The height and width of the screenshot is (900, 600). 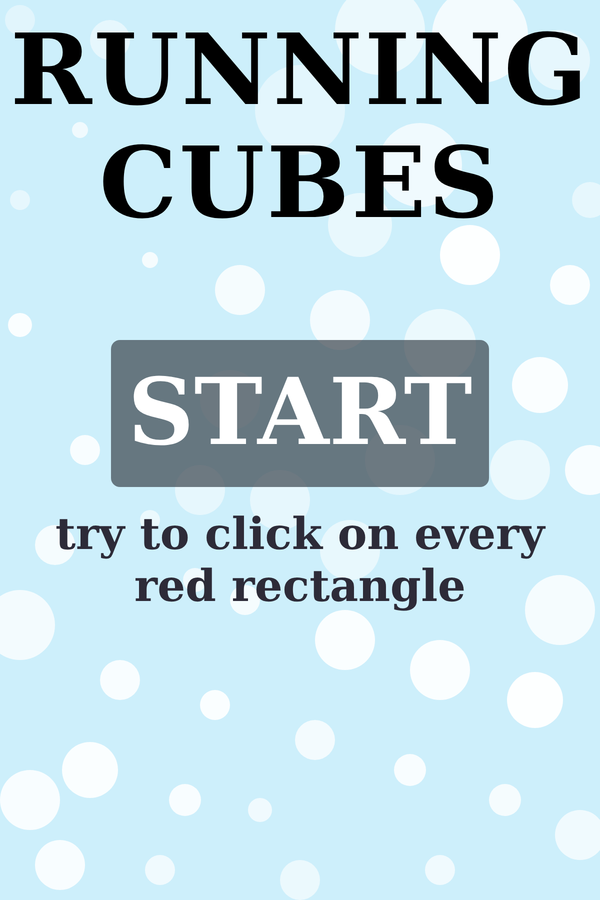 What do you see at coordinates (300, 413) in the screenshot?
I see `start-button: START` at bounding box center [300, 413].